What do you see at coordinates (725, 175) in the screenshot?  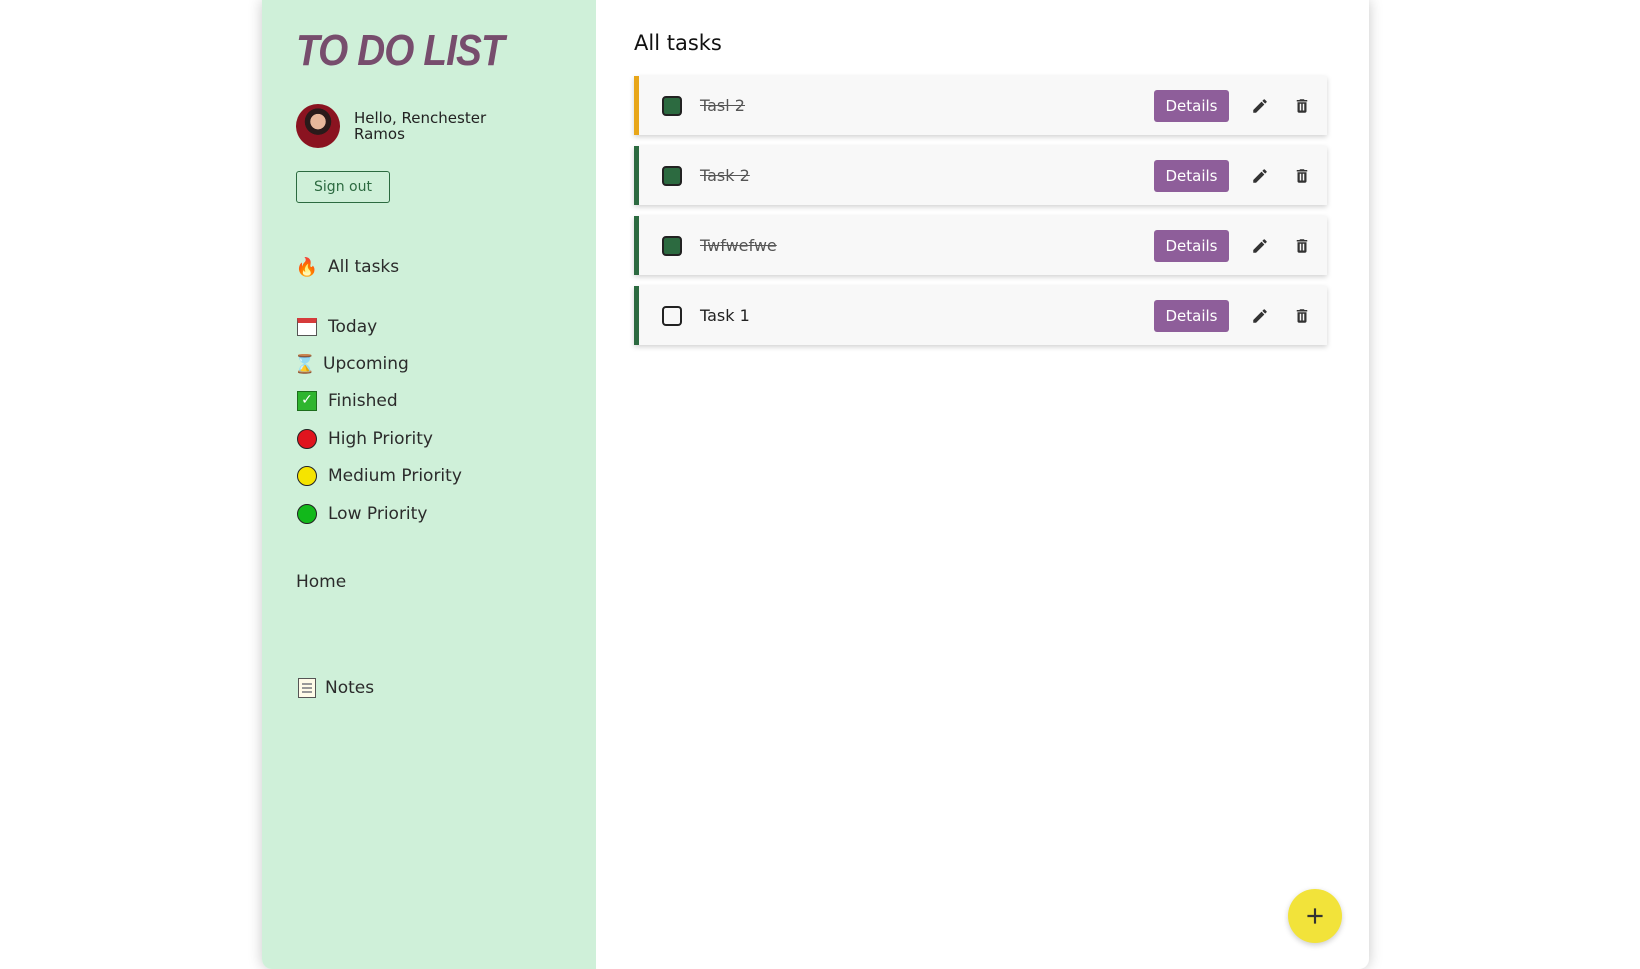 I see `task-name: Task 2` at bounding box center [725, 175].